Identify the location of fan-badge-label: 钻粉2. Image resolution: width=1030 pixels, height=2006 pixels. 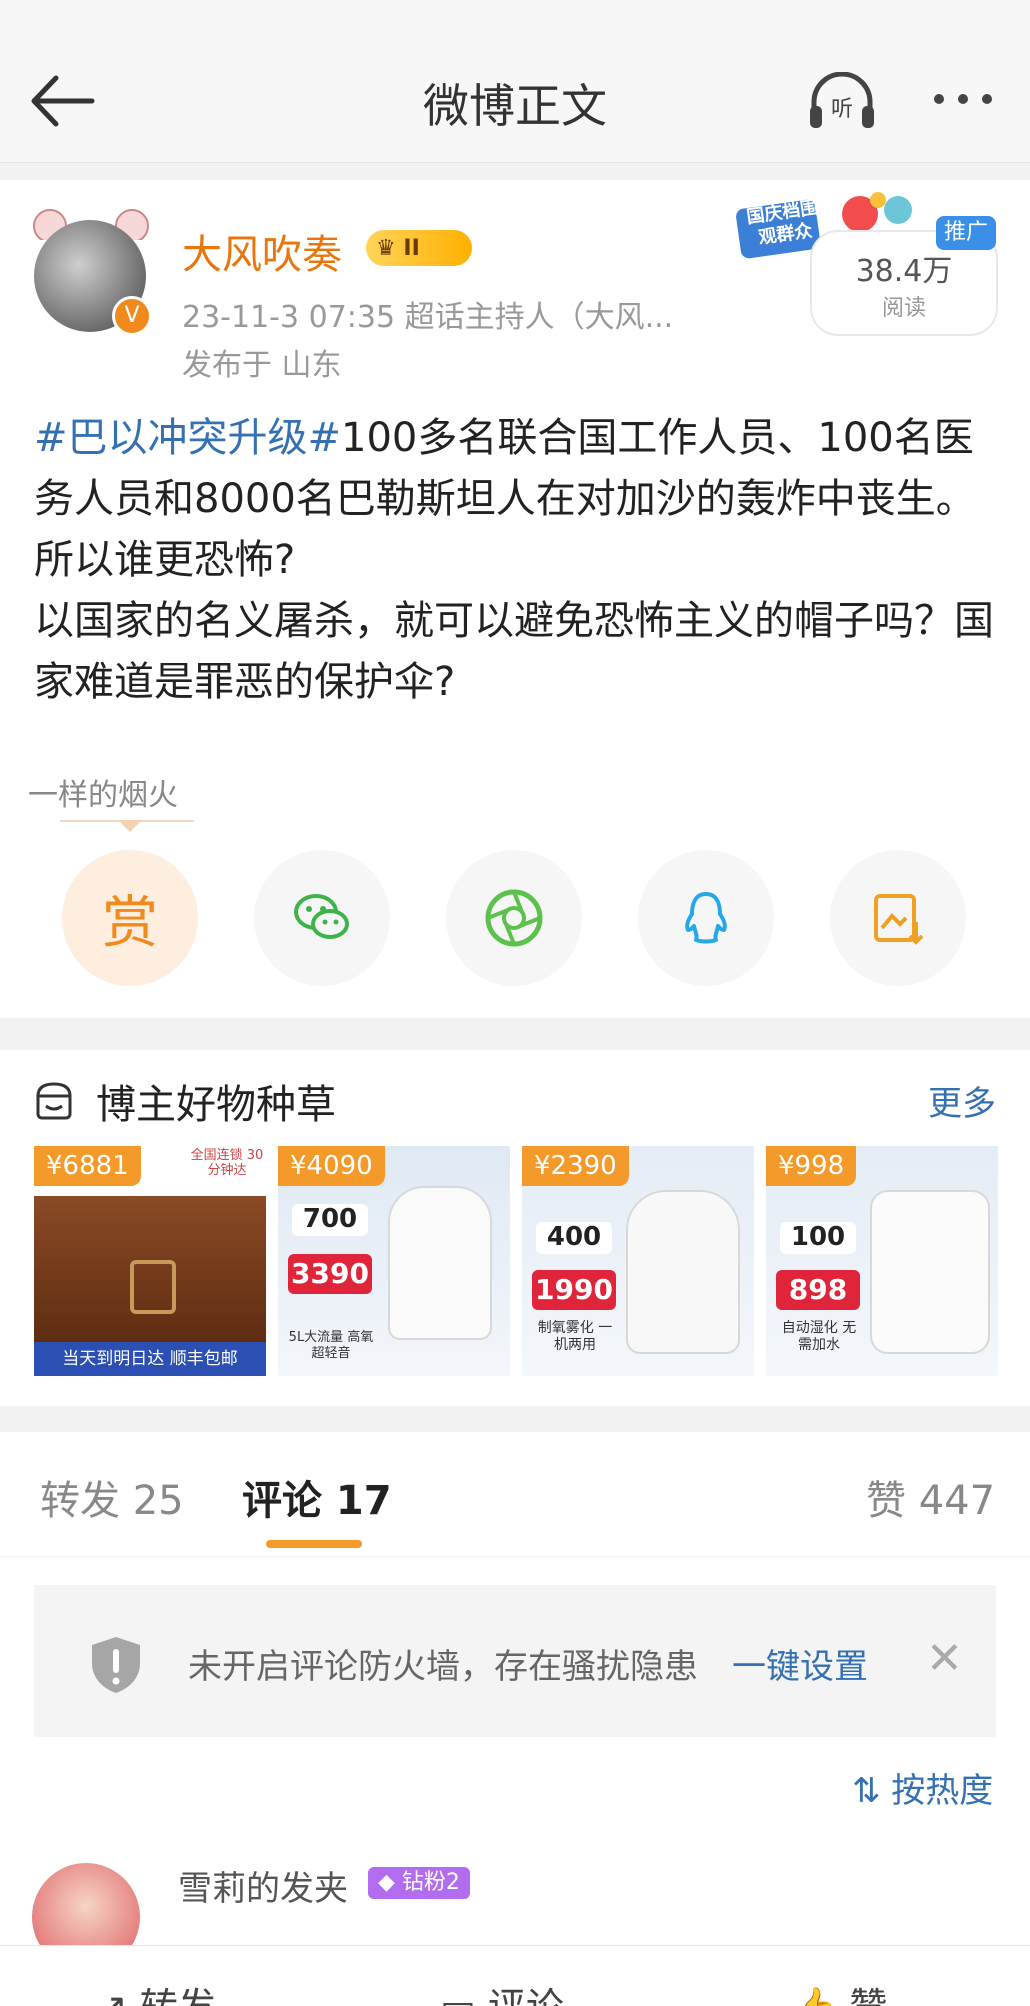
(430, 1882).